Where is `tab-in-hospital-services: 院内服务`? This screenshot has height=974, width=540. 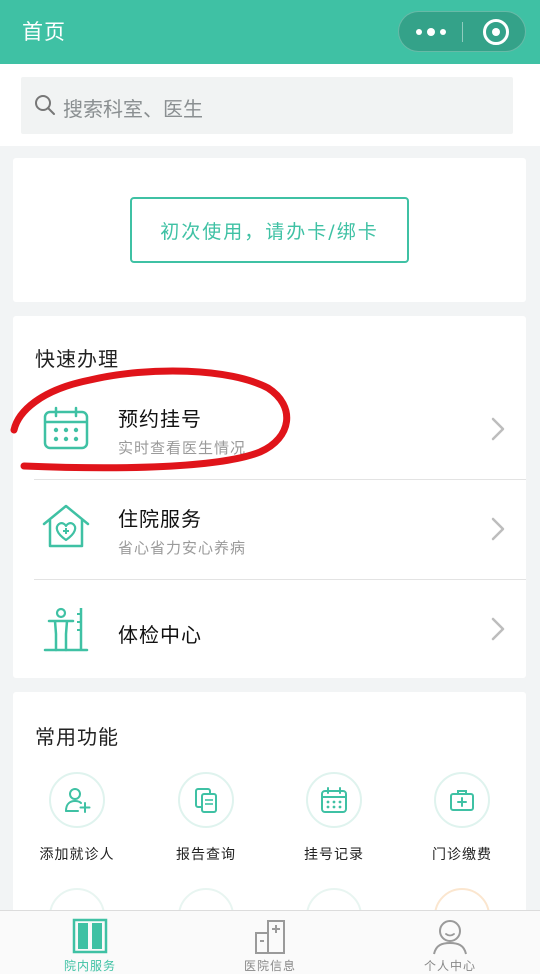
tab-in-hospital-services: 院内服务 is located at coordinates (90, 942).